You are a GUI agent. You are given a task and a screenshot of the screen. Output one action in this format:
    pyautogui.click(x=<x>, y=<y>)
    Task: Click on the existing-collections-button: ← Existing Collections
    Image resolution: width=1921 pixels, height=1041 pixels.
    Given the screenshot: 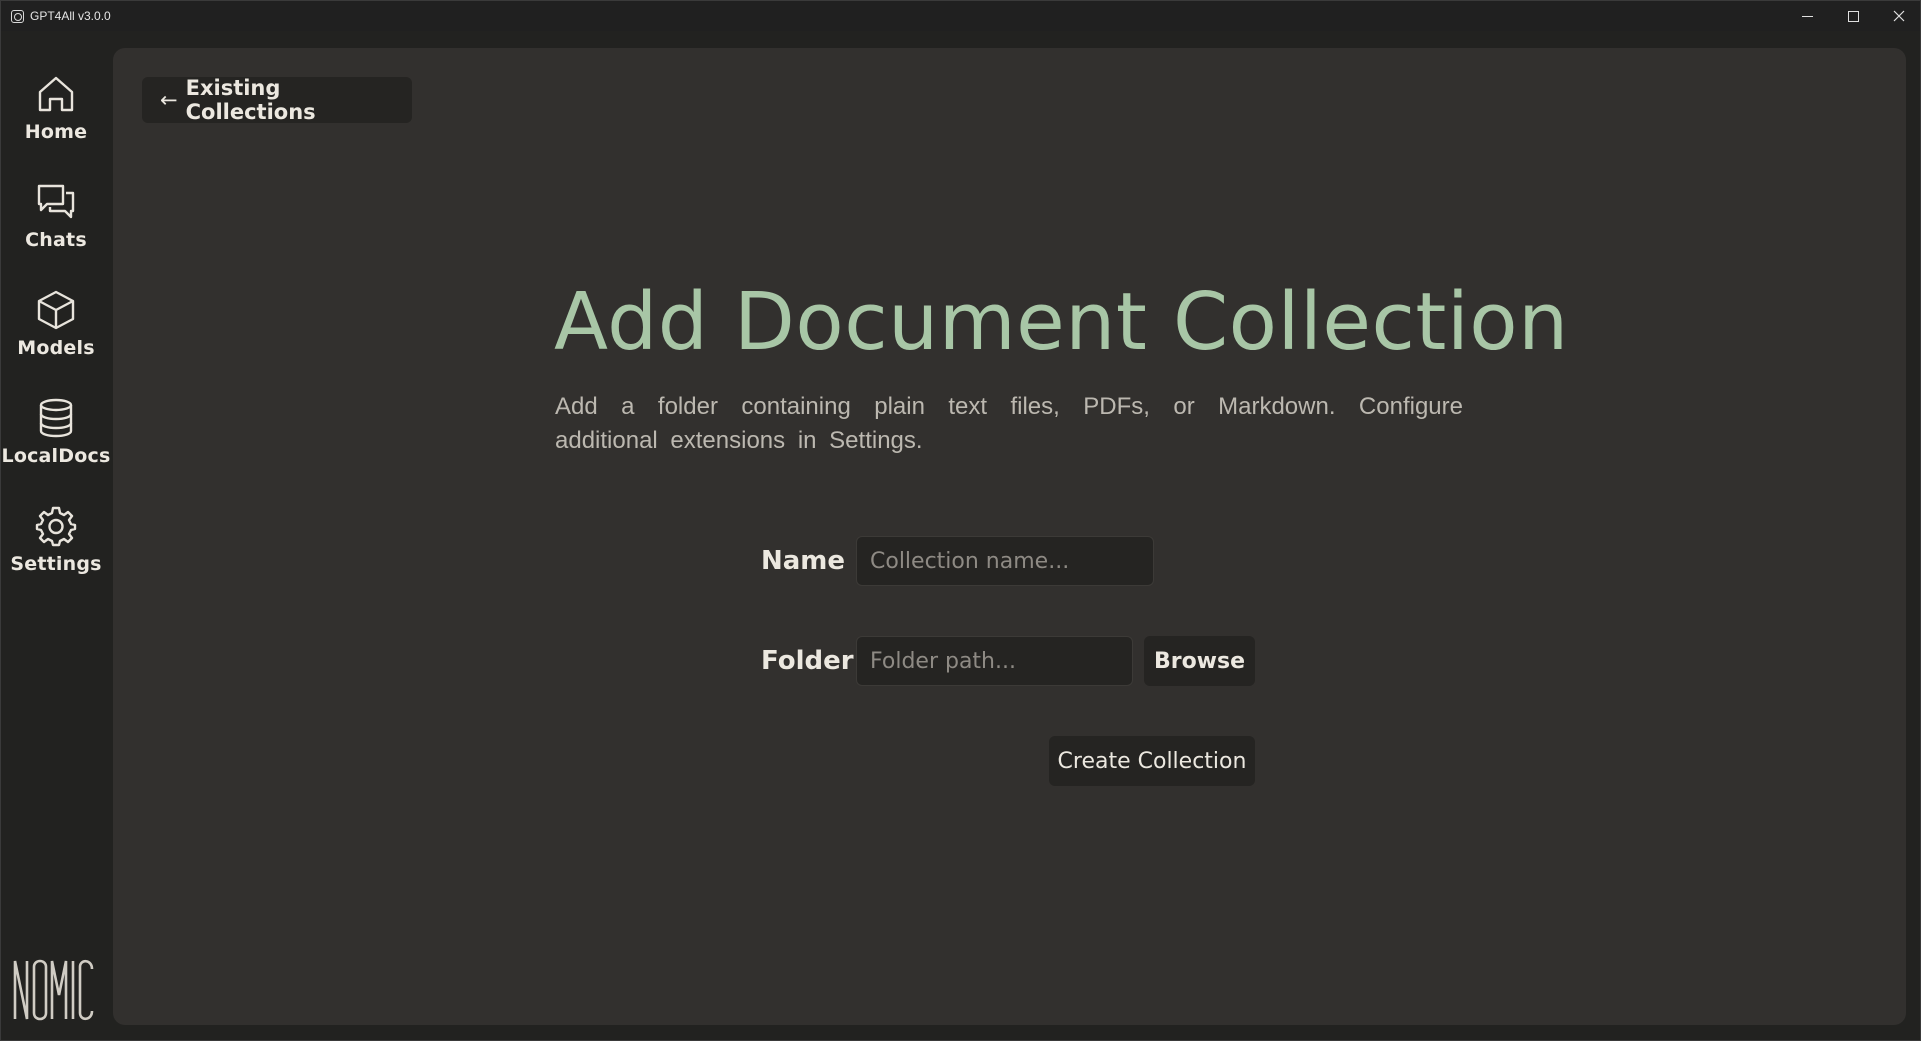 What is the action you would take?
    pyautogui.click(x=277, y=100)
    